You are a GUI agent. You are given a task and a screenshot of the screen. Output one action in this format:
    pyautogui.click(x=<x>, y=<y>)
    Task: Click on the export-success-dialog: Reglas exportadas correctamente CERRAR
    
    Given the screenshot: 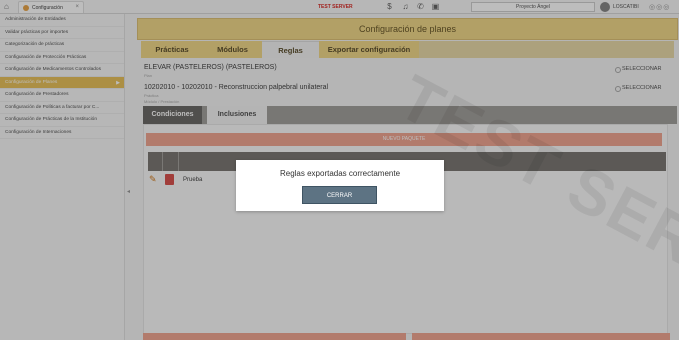 What is the action you would take?
    pyautogui.click(x=340, y=185)
    